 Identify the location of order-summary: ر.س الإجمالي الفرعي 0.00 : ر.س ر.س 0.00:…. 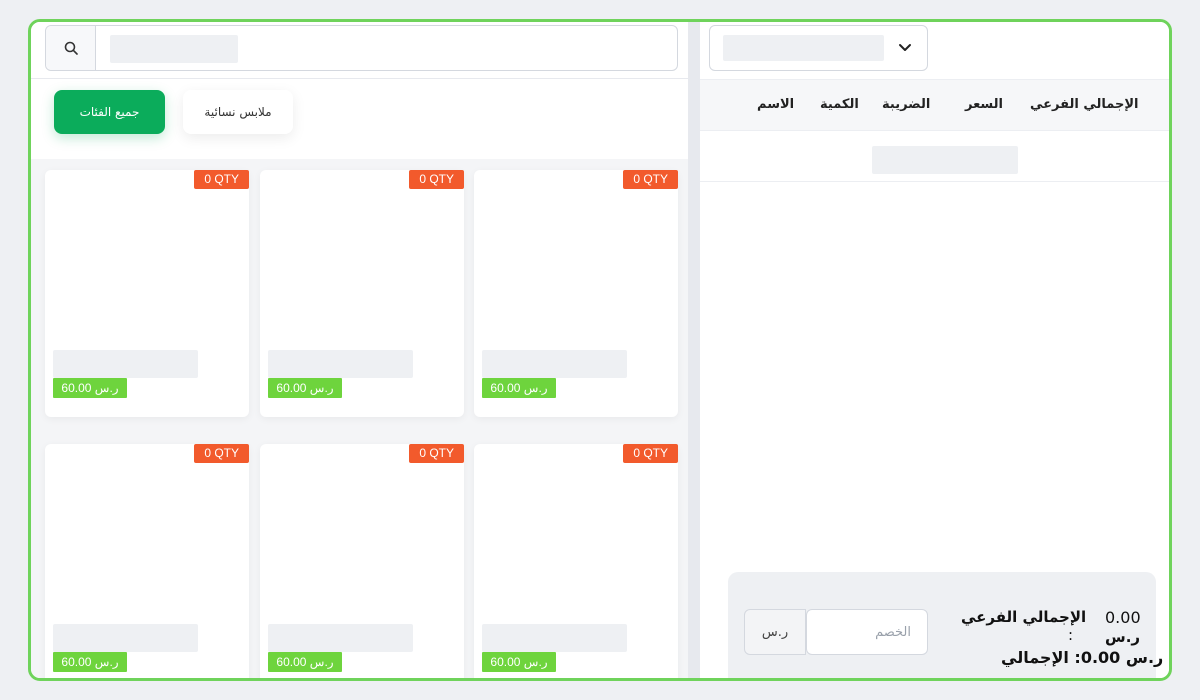
(945, 625).